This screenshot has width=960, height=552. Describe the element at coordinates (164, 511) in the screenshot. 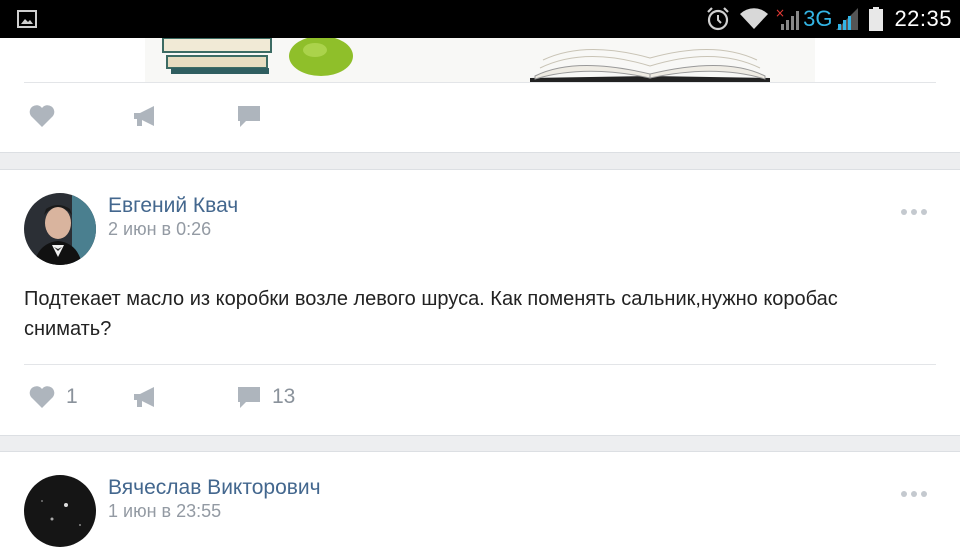

I see `post-date: 1 июн в 23:55` at that location.